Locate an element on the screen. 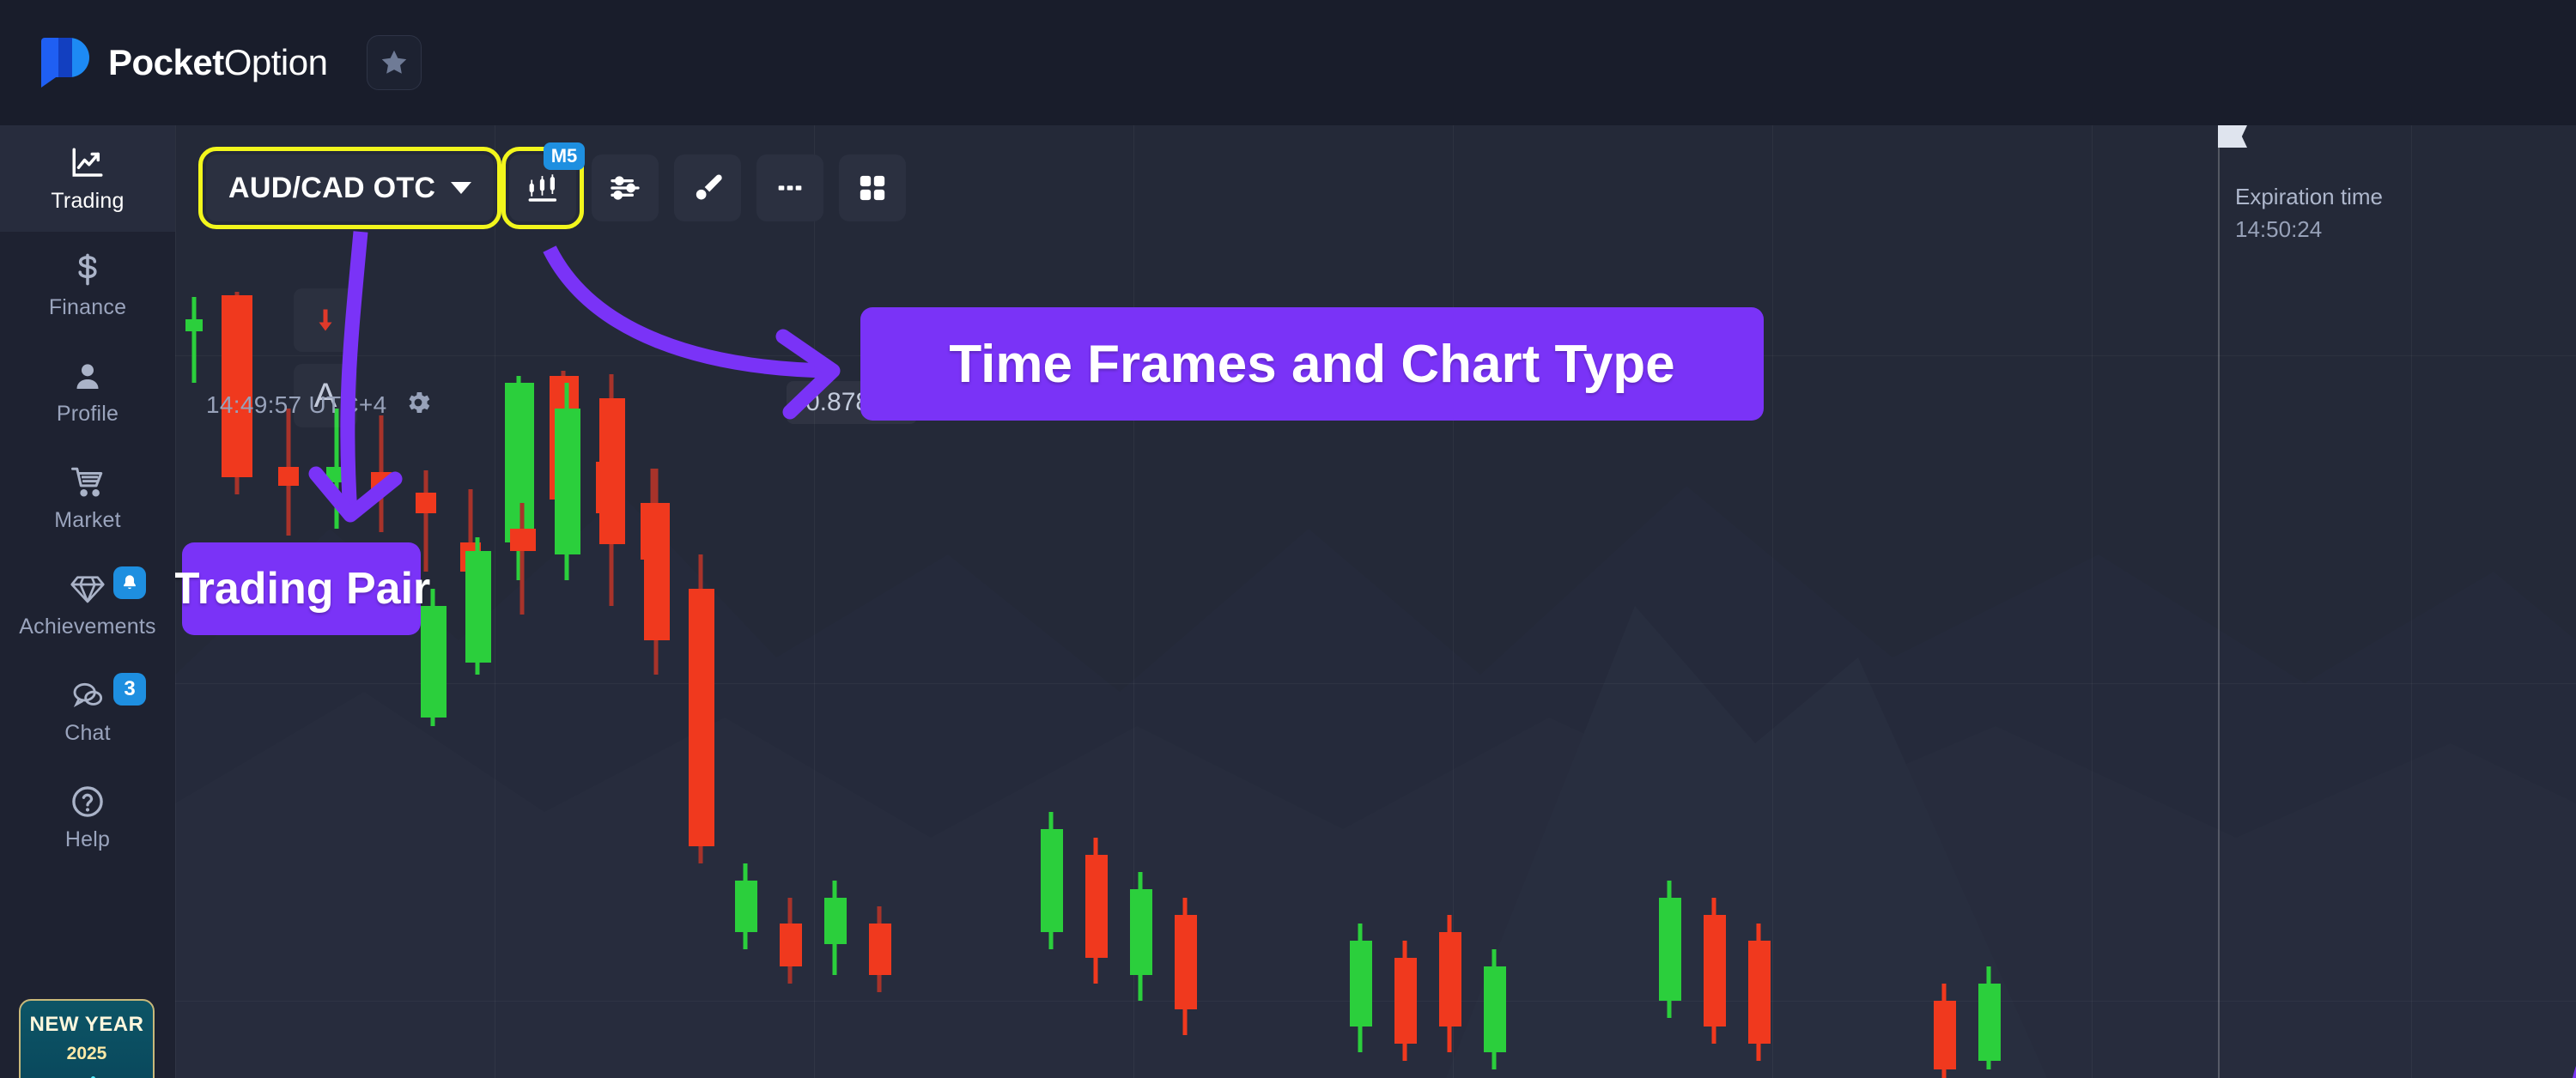  favorites-button is located at coordinates (394, 62).